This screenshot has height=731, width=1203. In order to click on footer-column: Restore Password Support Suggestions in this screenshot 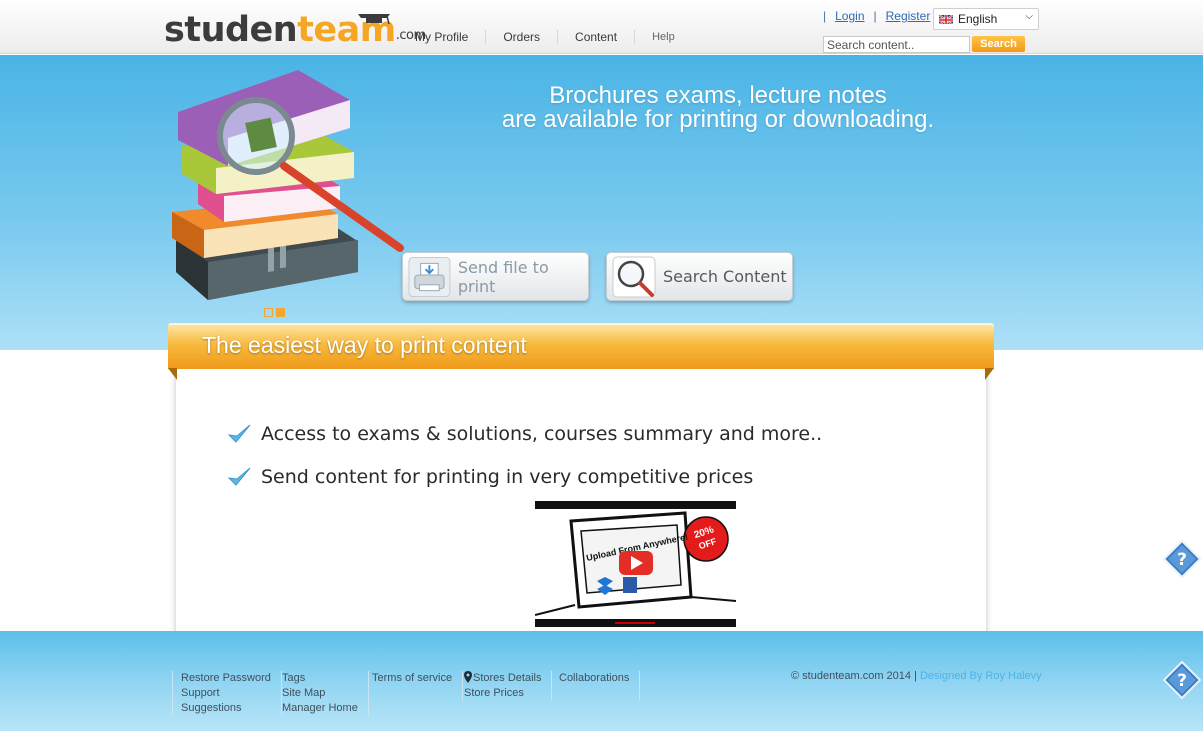, I will do `click(227, 693)`.